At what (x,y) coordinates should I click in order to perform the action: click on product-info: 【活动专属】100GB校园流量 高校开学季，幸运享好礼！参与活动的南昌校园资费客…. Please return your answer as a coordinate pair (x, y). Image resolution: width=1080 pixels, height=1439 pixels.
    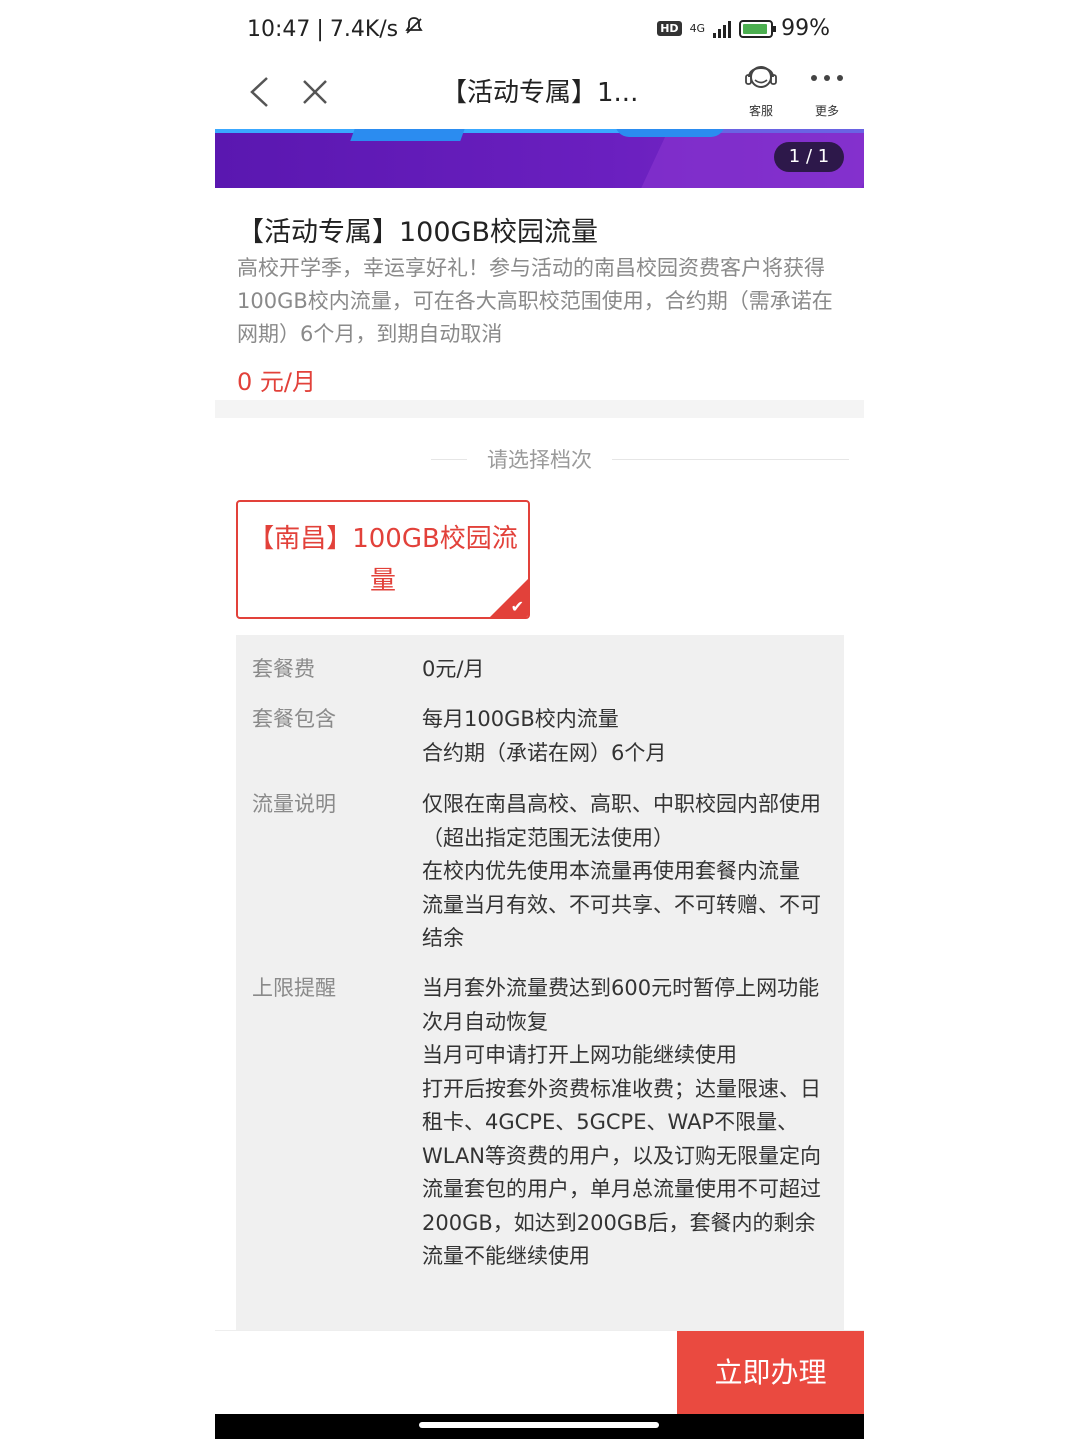
    Looking at the image, I should click on (539, 294).